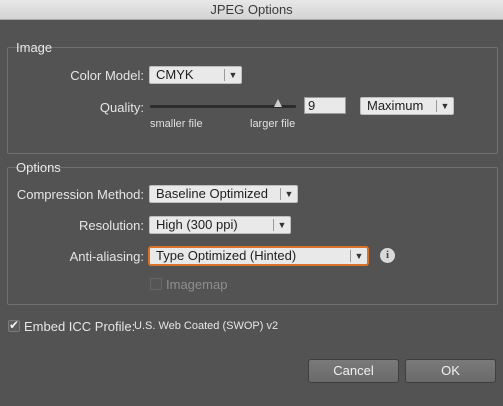 The height and width of the screenshot is (406, 503). Describe the element at coordinates (273, 124) in the screenshot. I see `quality-max-label: larger file` at that location.